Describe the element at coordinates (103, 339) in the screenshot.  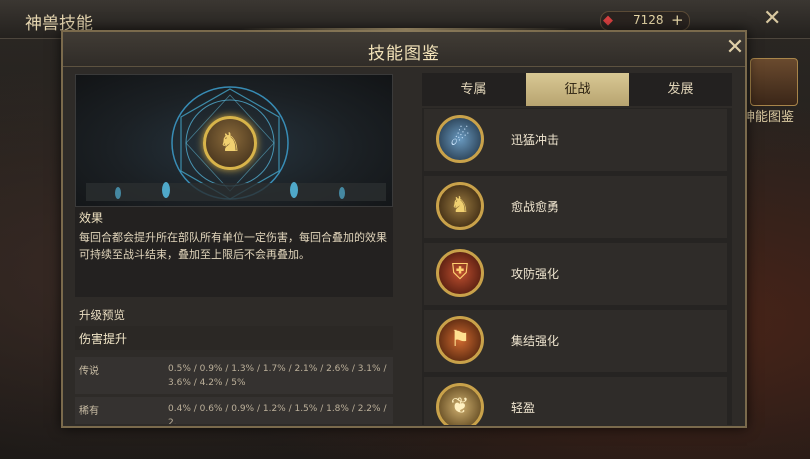
I see `upgrade-subtitle: 伤害提升` at that location.